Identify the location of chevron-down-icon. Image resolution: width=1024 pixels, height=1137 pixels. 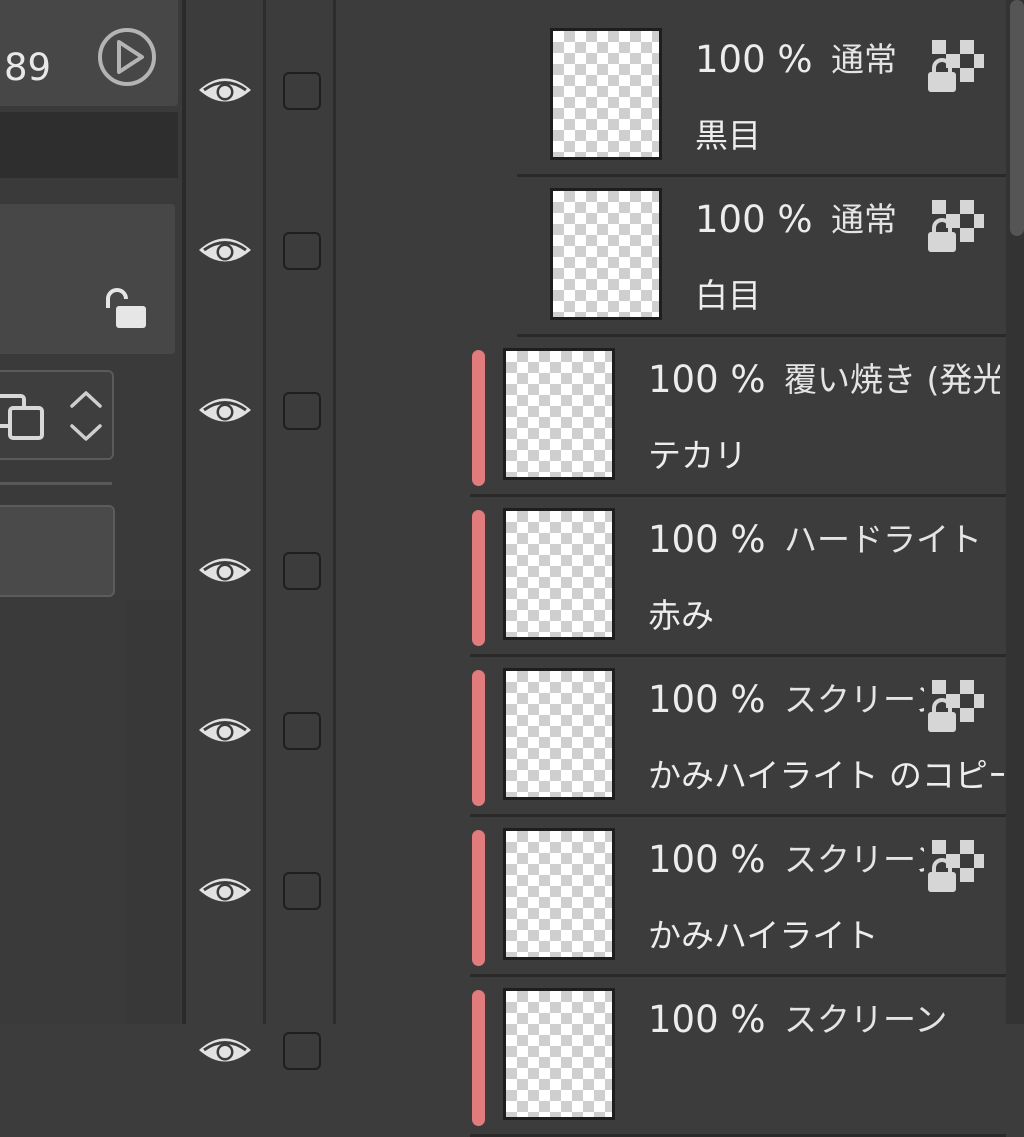
(86, 432).